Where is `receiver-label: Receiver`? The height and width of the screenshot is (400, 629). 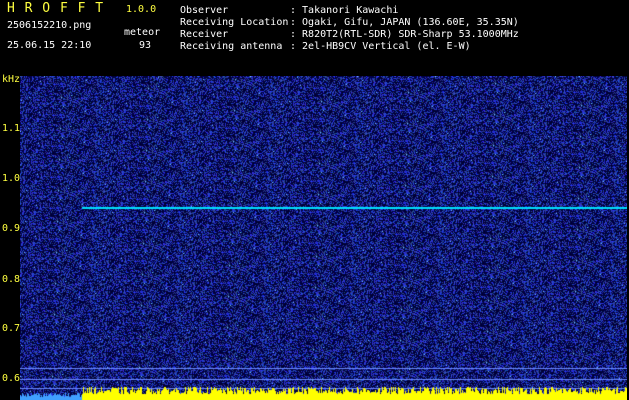 receiver-label: Receiver is located at coordinates (204, 34).